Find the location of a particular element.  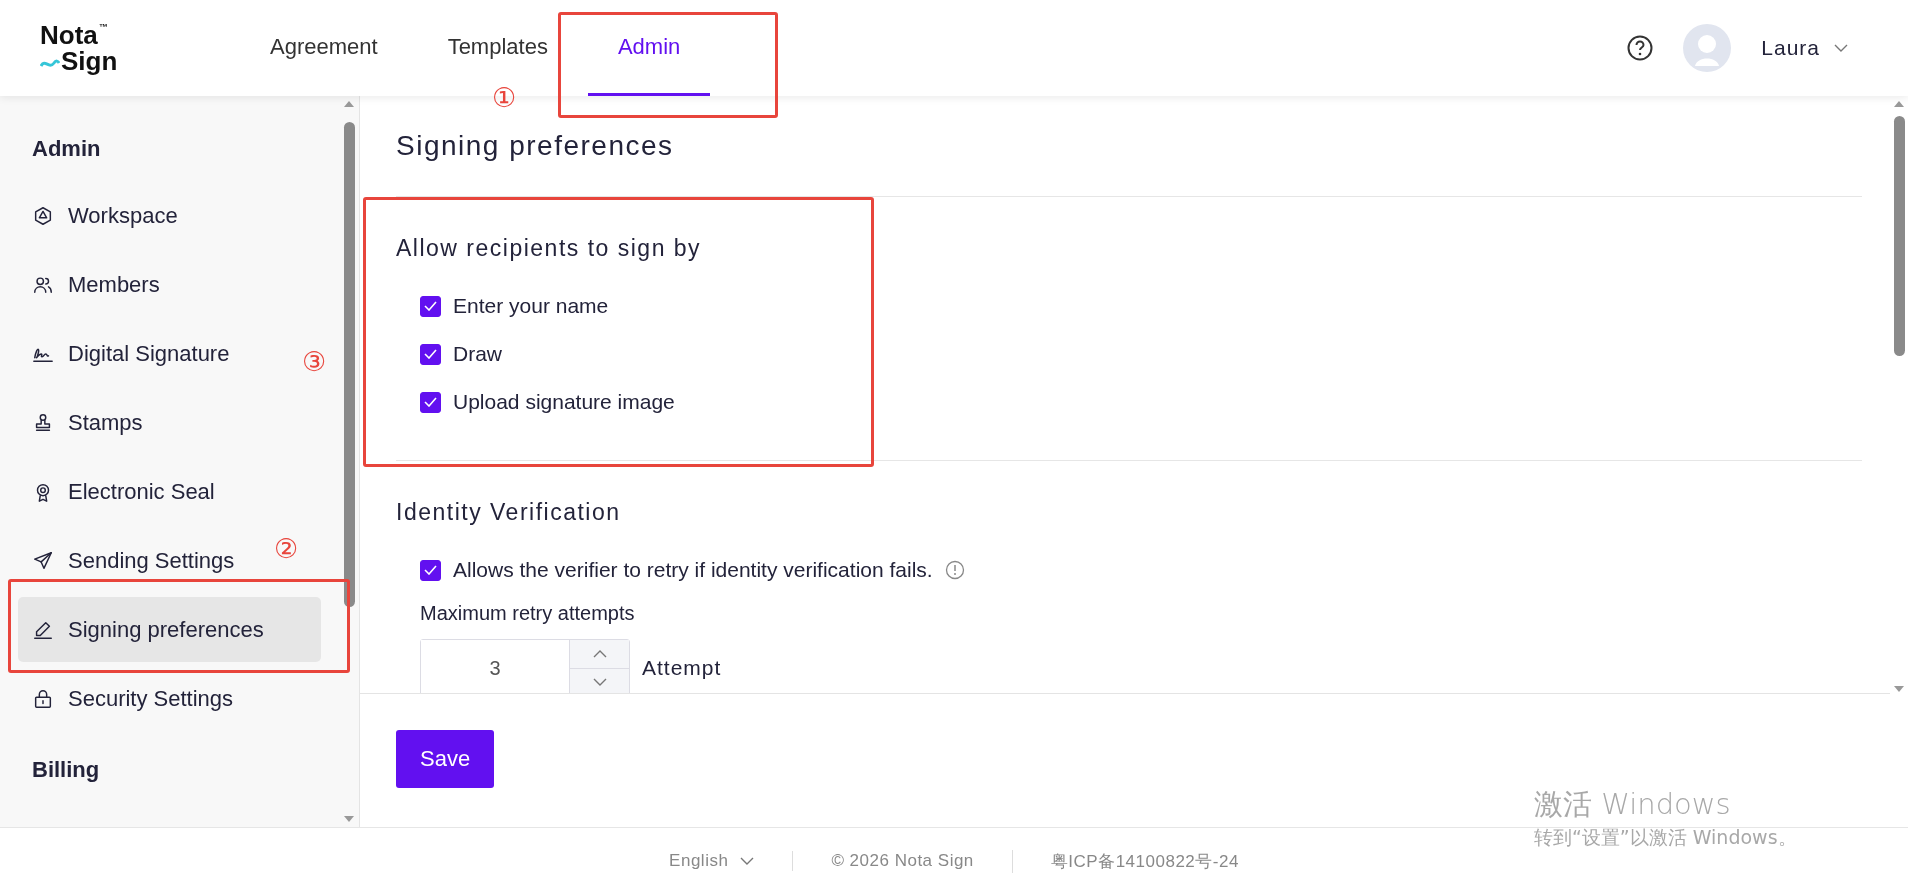

copyright-text: © 2026 Nota Sign is located at coordinates (902, 861).